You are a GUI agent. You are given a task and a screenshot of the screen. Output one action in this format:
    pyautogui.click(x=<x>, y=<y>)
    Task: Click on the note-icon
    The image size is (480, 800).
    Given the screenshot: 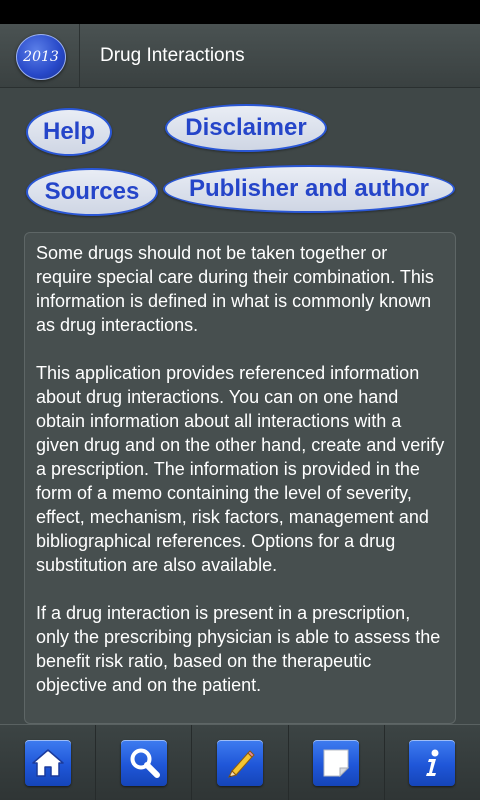 What is the action you would take?
    pyautogui.click(x=336, y=762)
    